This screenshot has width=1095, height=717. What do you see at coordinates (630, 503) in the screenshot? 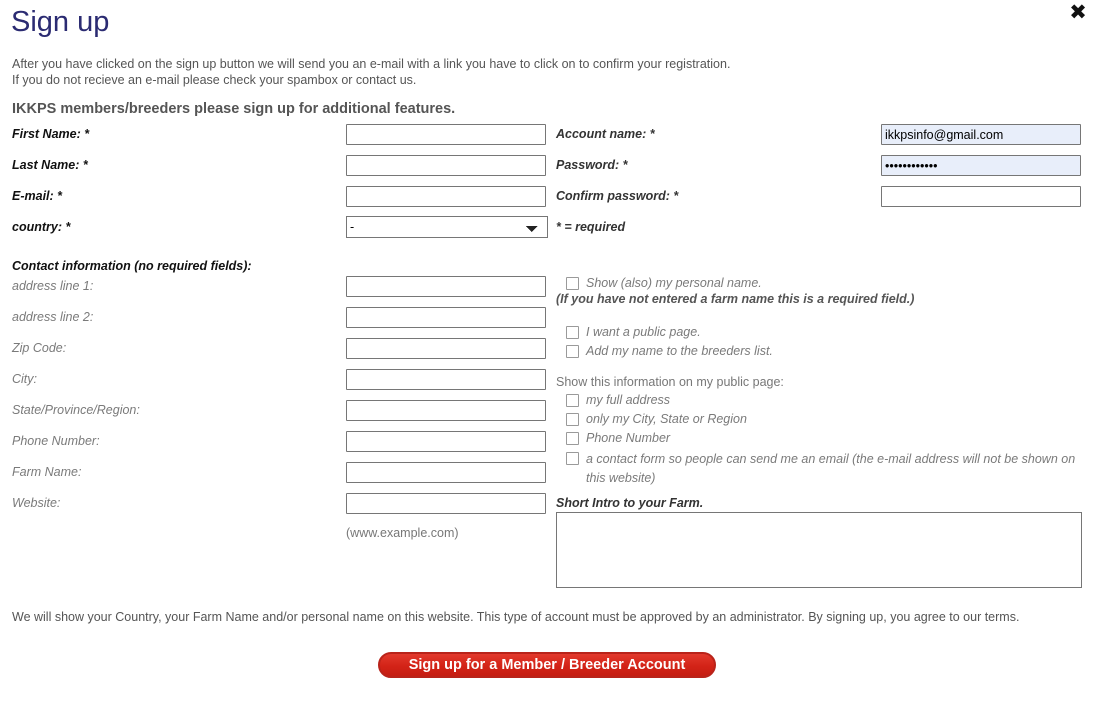
I see `short-intro-label: Short Intro to your Farm.` at bounding box center [630, 503].